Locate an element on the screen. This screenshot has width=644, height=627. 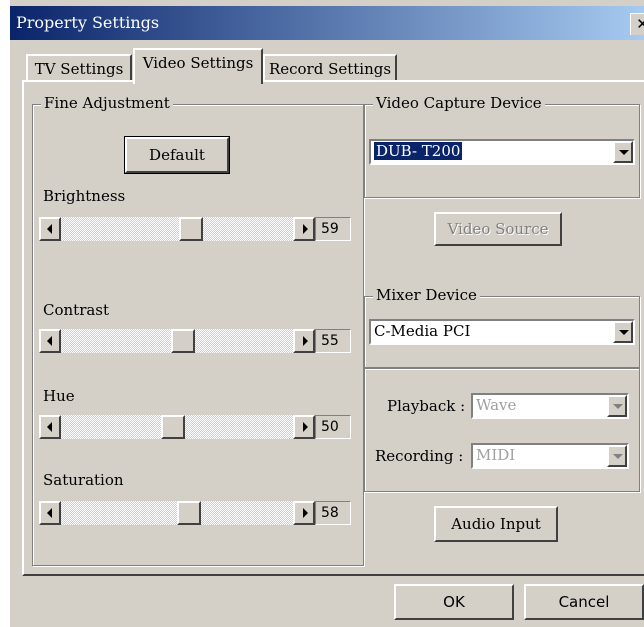
video-capture-title: Video Capture Device is located at coordinates (459, 103).